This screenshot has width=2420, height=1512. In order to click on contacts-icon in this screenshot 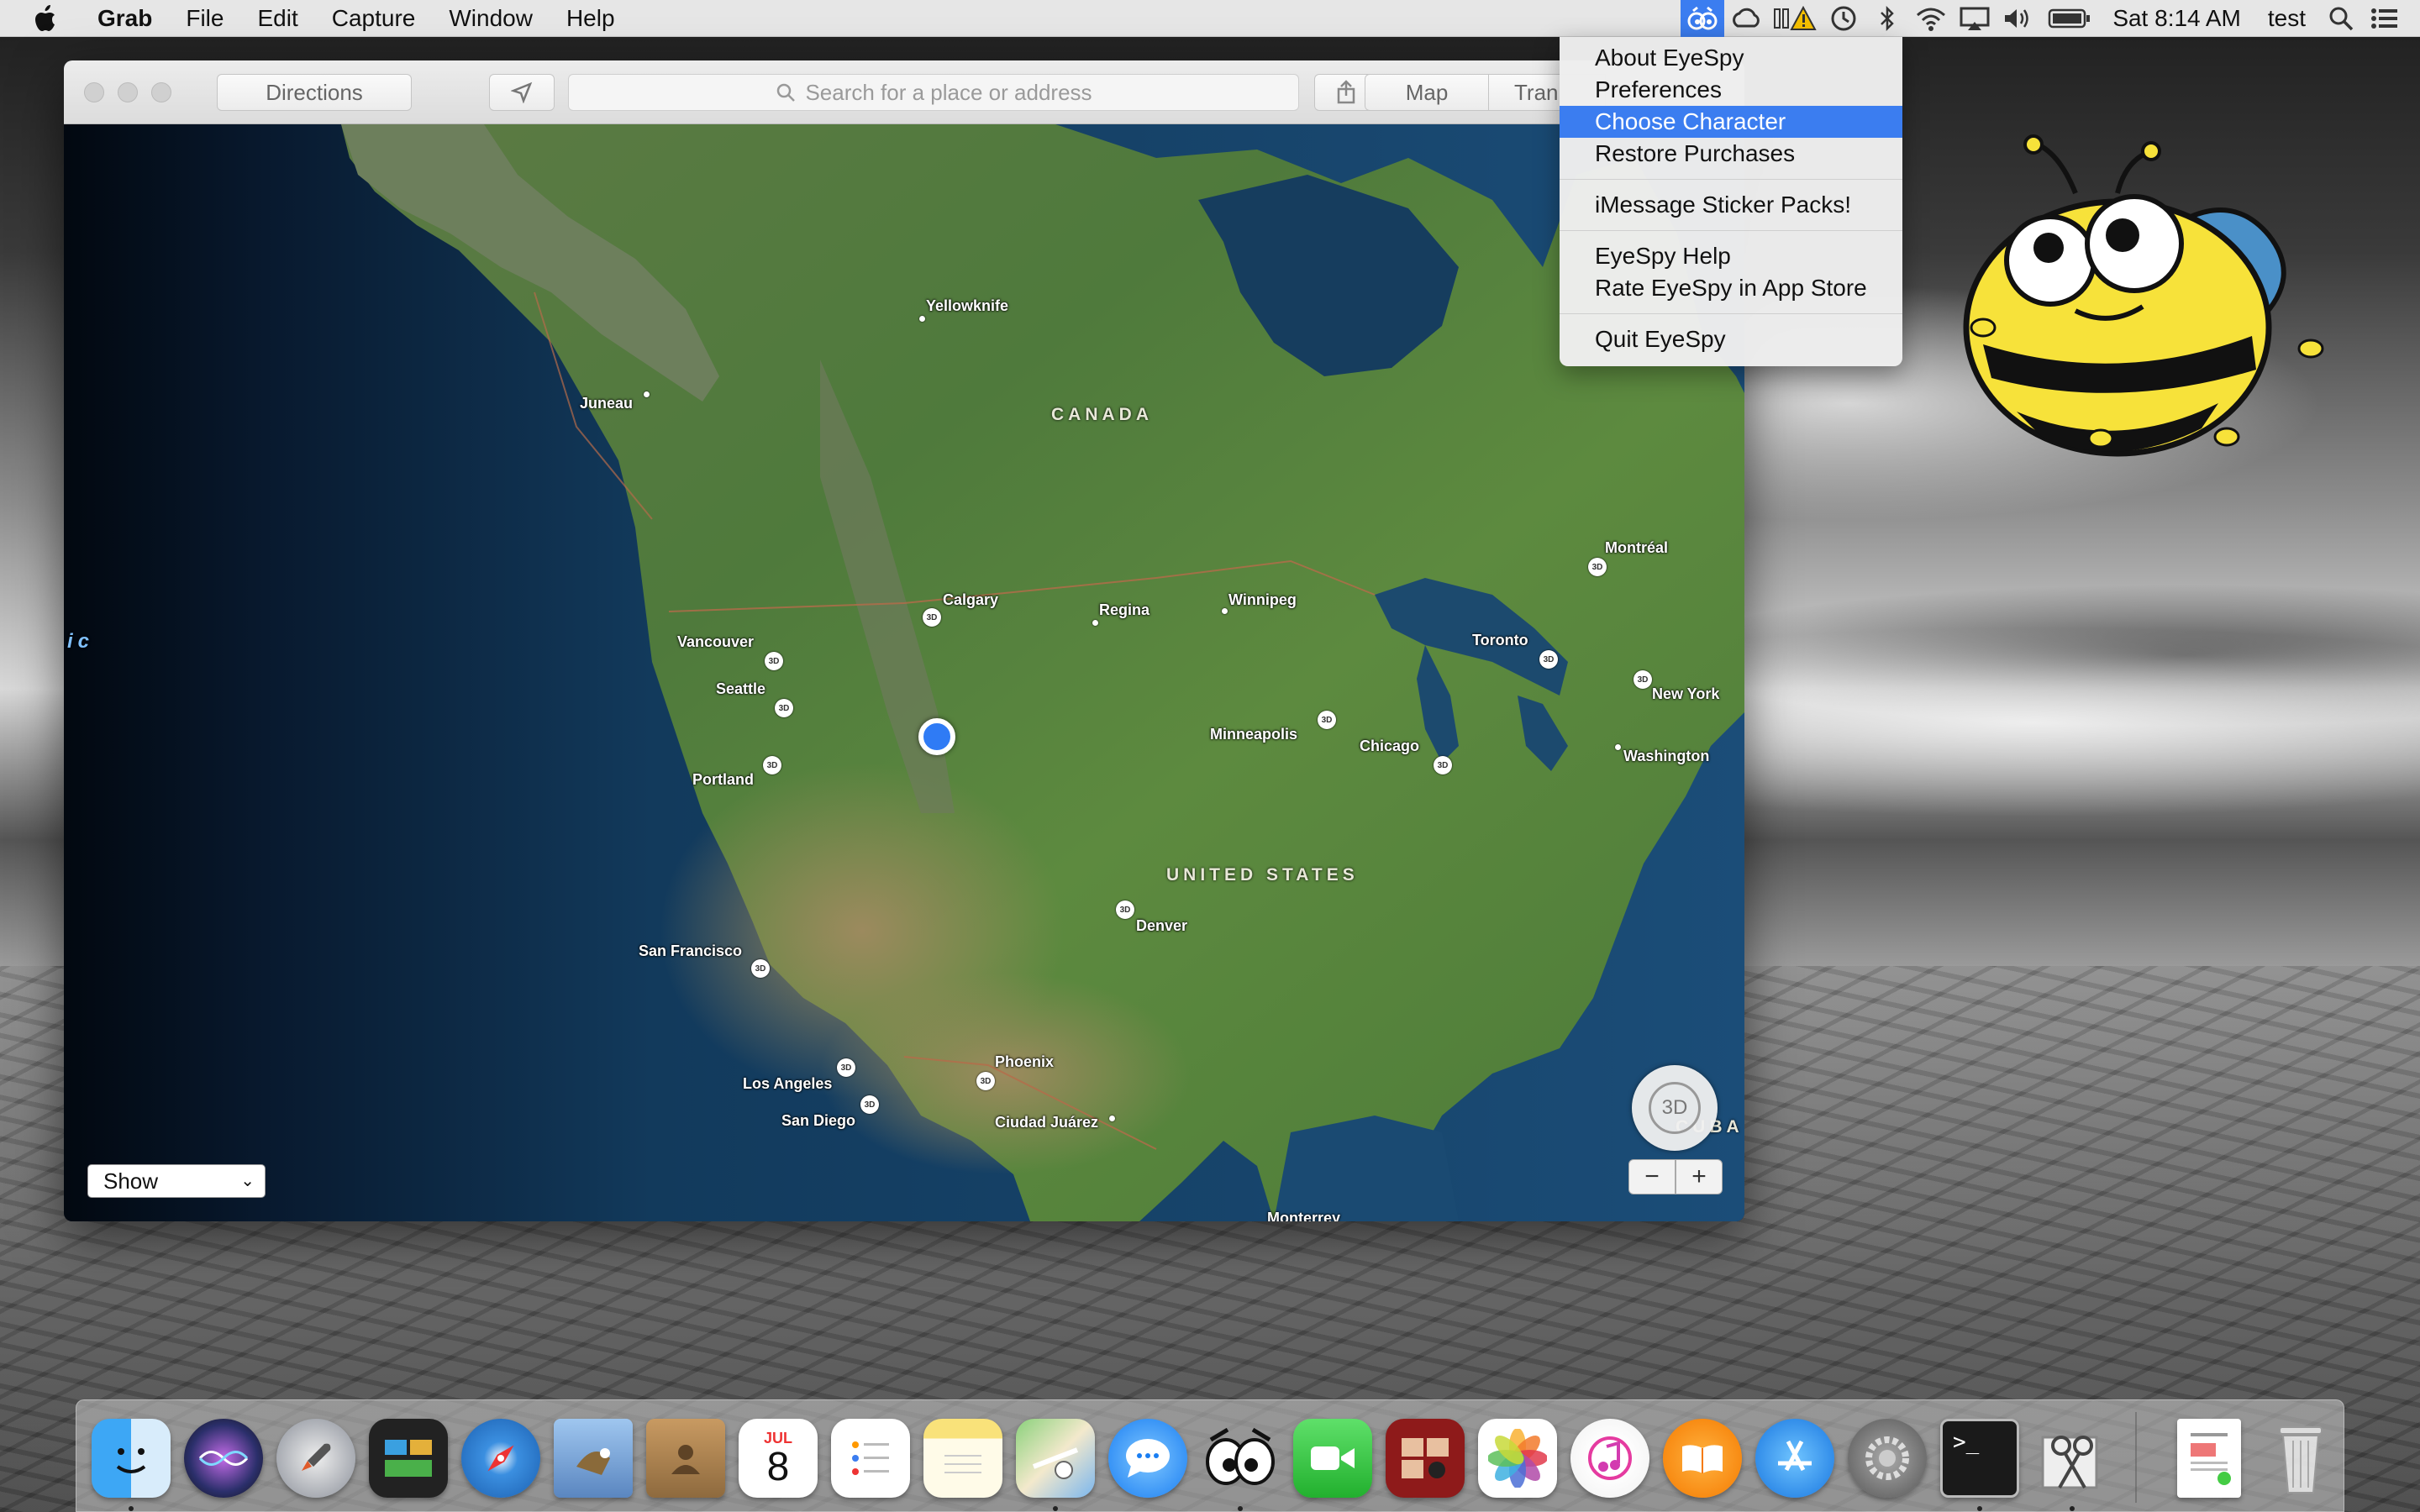, I will do `click(686, 1458)`.